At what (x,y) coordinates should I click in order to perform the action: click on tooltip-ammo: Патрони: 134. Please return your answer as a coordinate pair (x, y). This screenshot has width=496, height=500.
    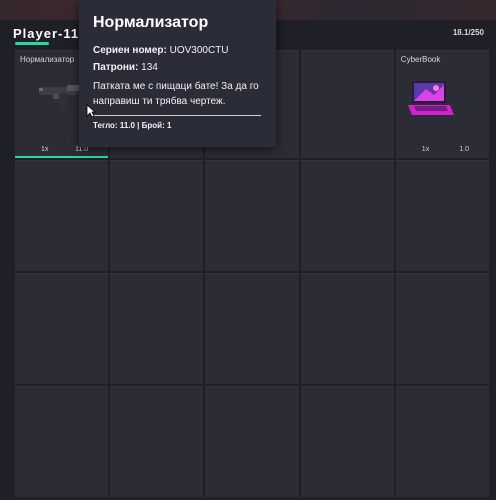
    Looking at the image, I should click on (125, 67).